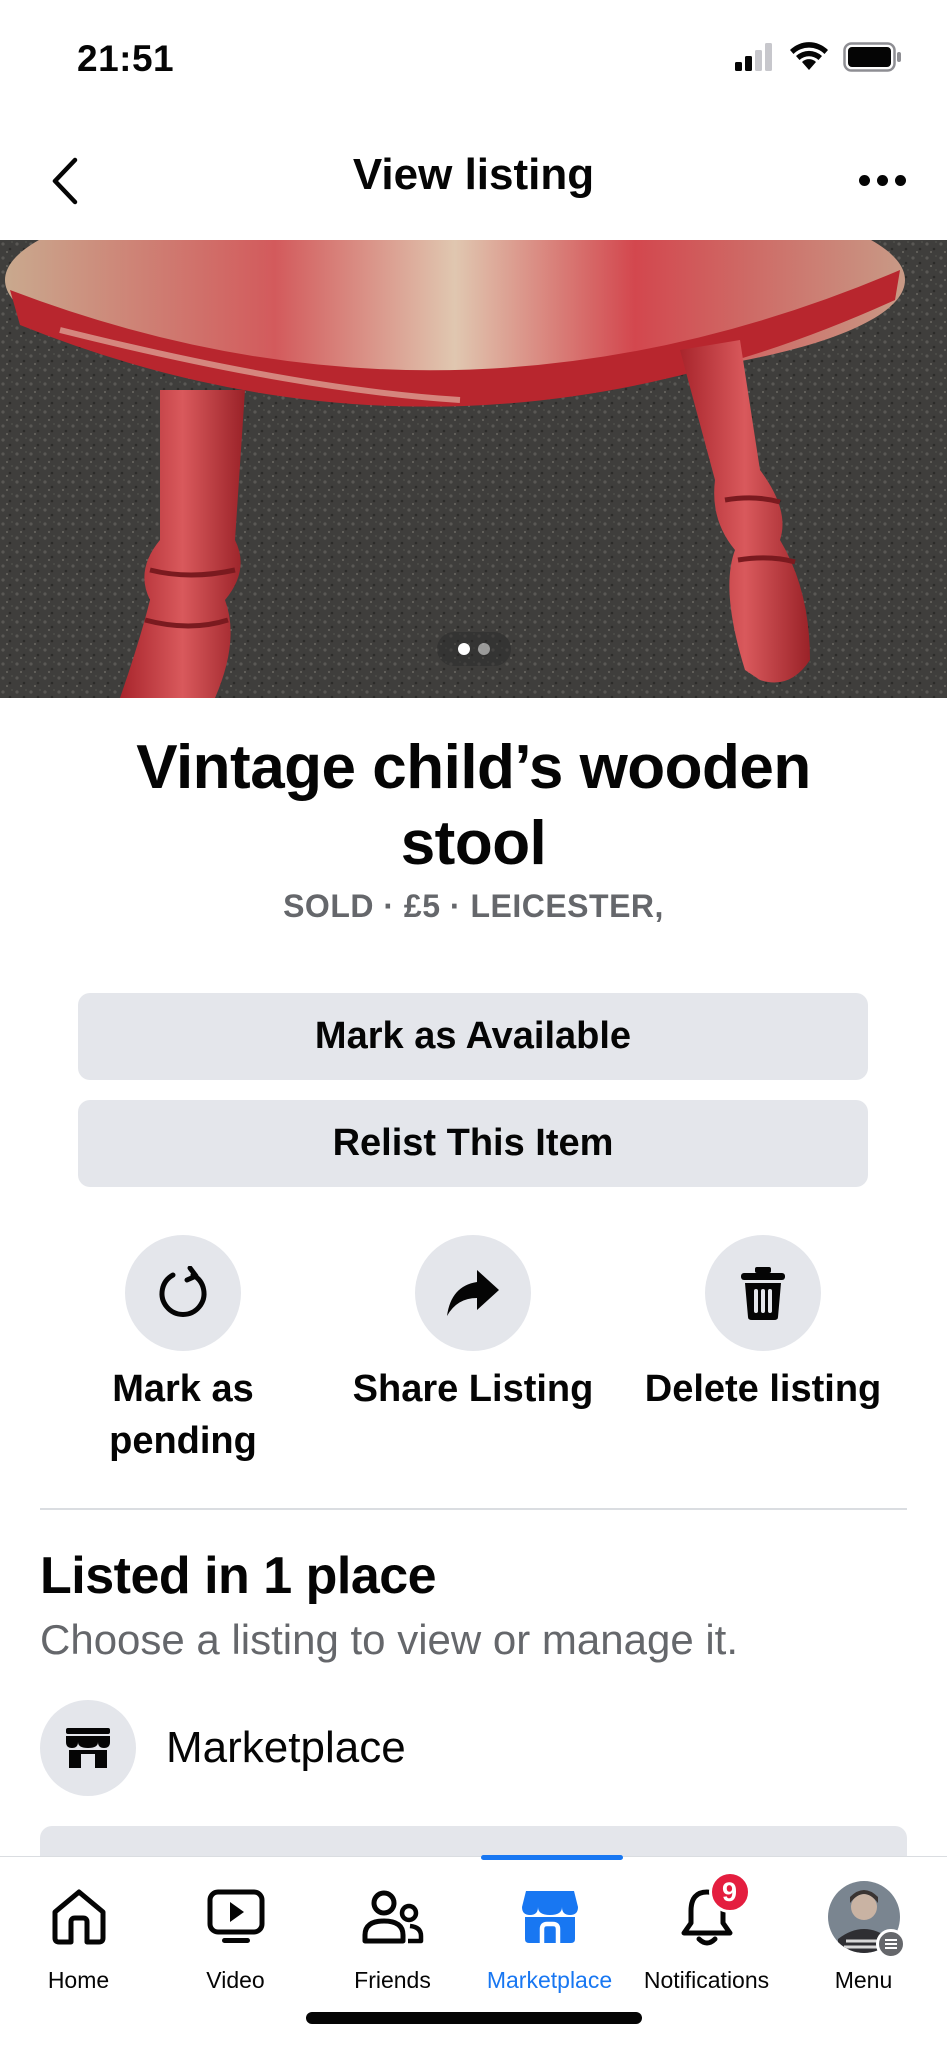 The width and height of the screenshot is (947, 2048). I want to click on active-tab-indicator, so click(552, 1857).